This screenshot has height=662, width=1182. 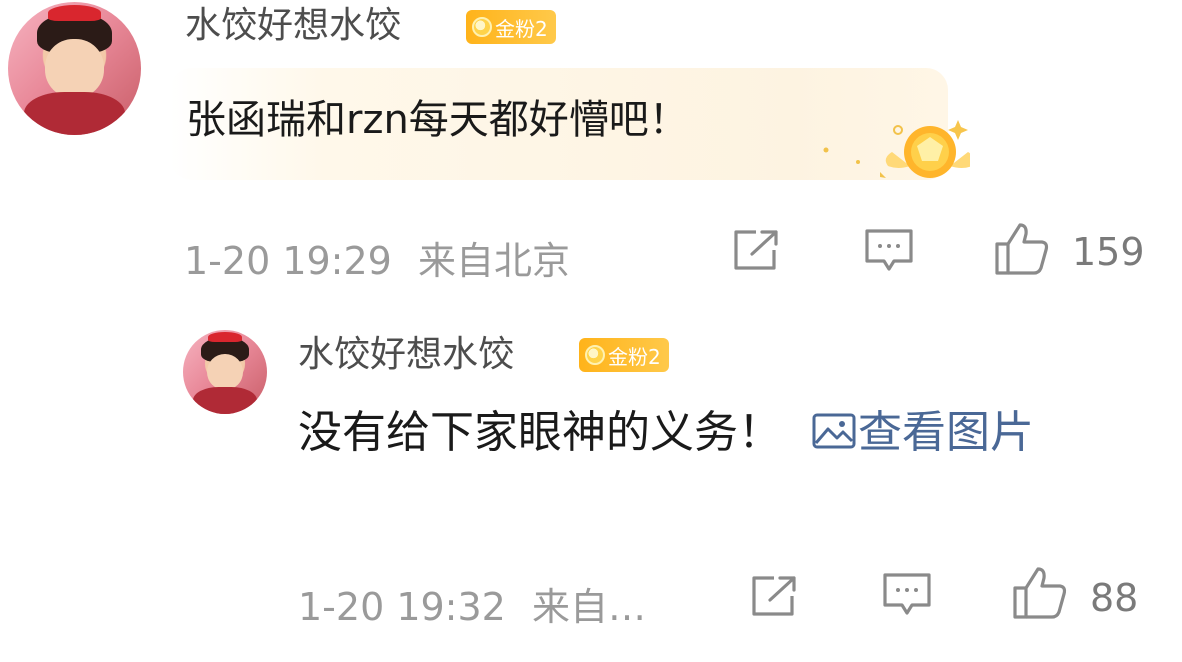 I want to click on comment-meta: 1-20 19:29 来自北京, so click(x=377, y=257).